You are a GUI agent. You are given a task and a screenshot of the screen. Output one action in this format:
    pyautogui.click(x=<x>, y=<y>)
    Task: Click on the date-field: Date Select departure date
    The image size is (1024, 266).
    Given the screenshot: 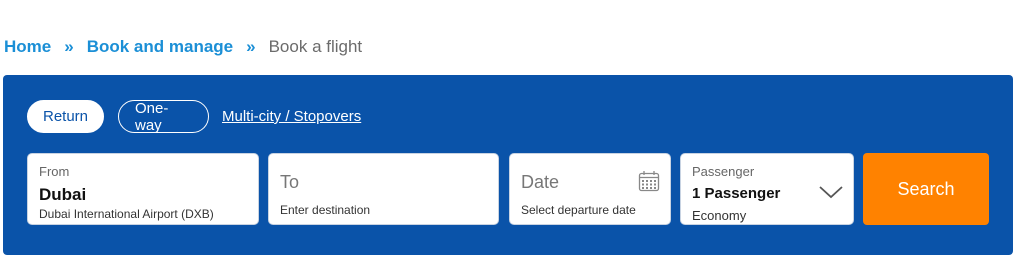 What is the action you would take?
    pyautogui.click(x=590, y=189)
    